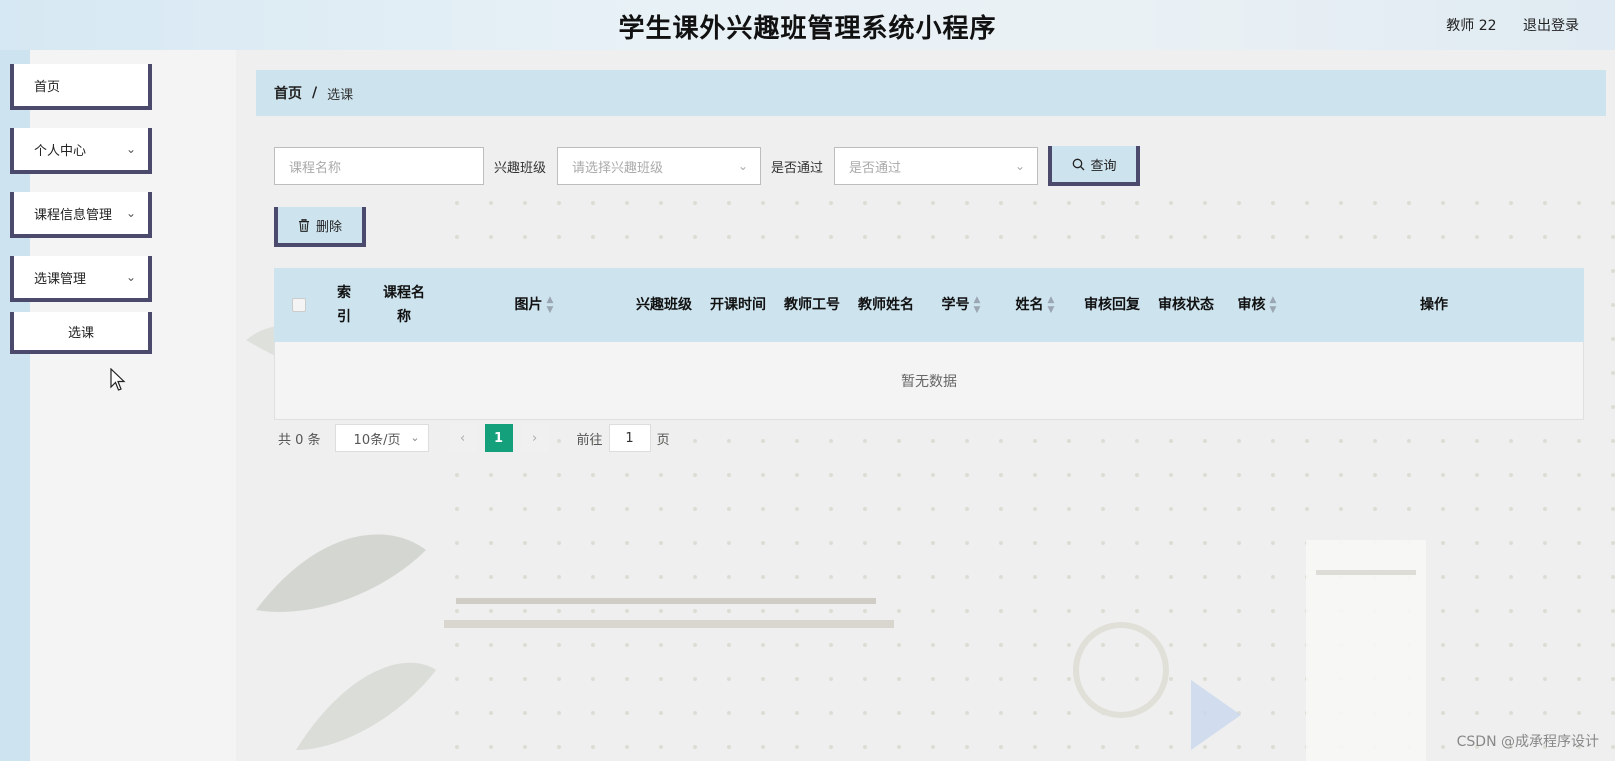 The height and width of the screenshot is (761, 1615). Describe the element at coordinates (60, 151) in the screenshot. I see `sidebar-item-label: 个人中心` at that location.